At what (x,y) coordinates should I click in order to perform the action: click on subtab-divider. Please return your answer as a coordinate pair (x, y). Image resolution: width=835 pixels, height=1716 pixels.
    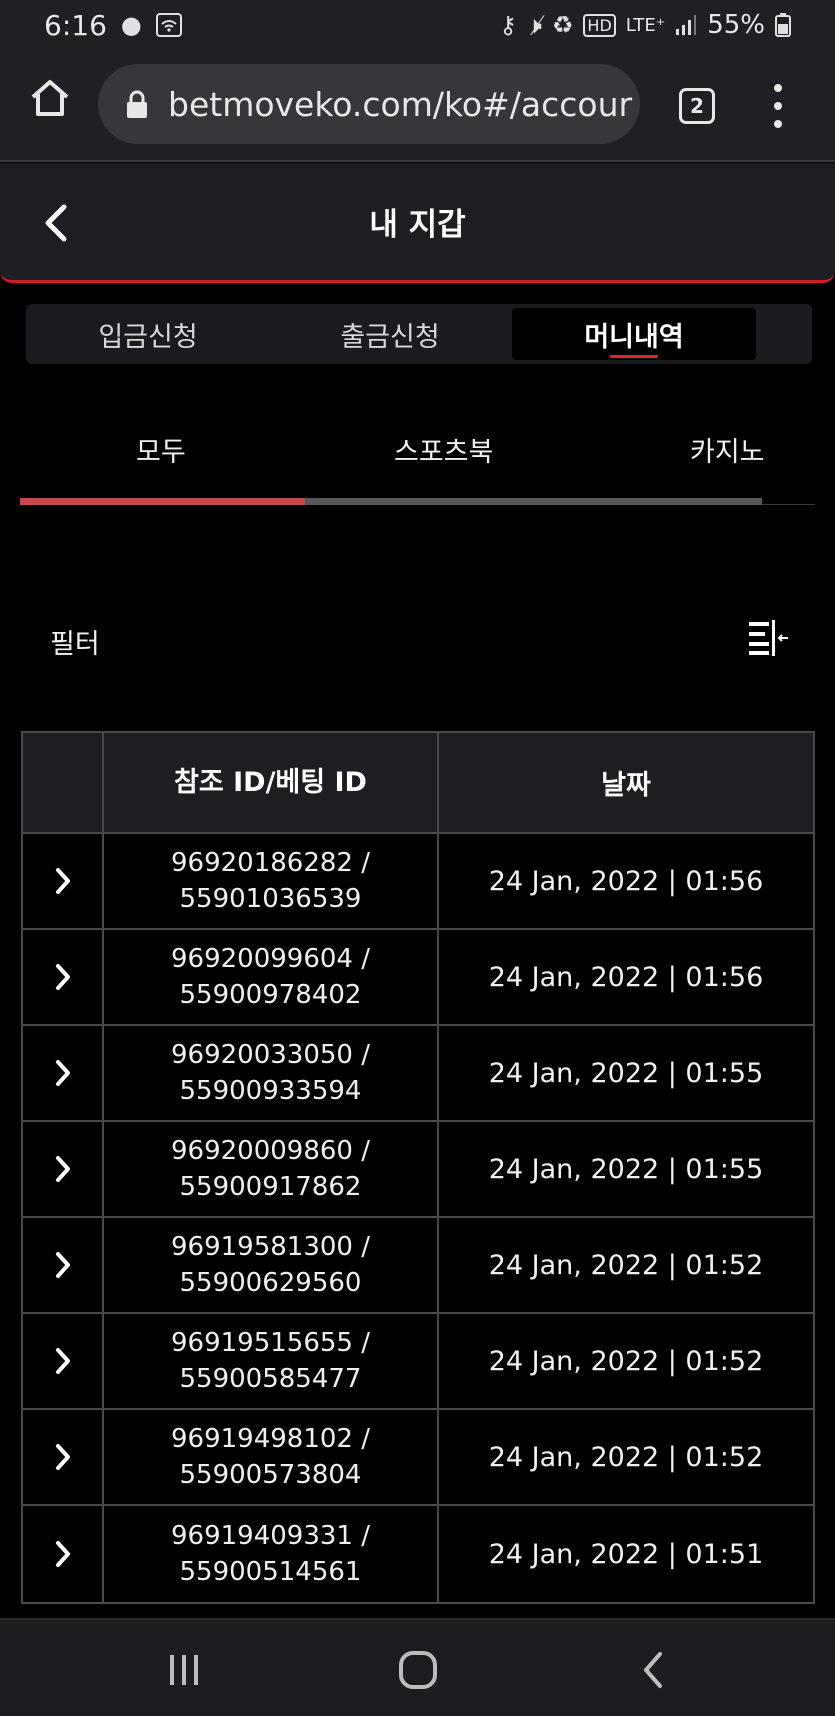
    Looking at the image, I should click on (788, 504).